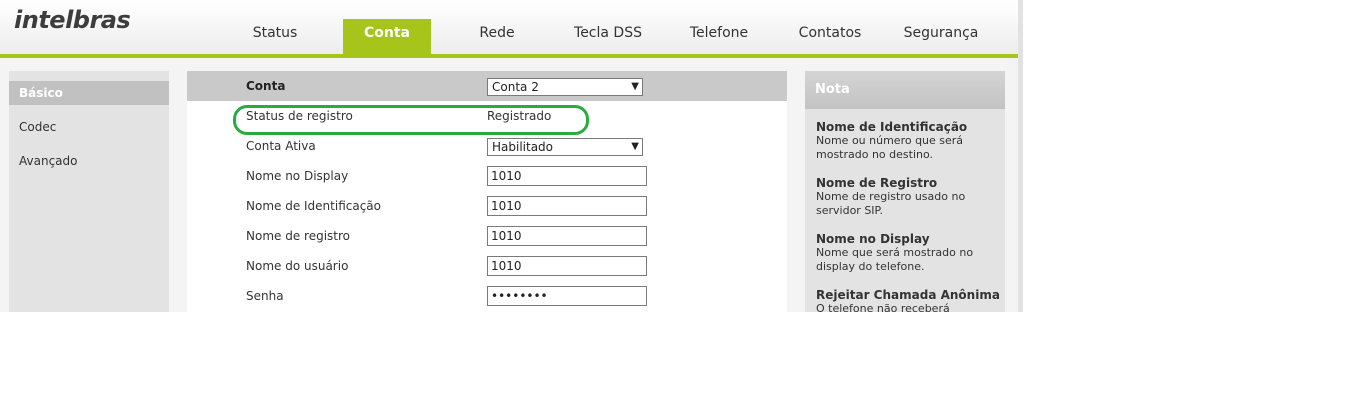 The image size is (1366, 419). I want to click on password-label: Senha, so click(265, 296).